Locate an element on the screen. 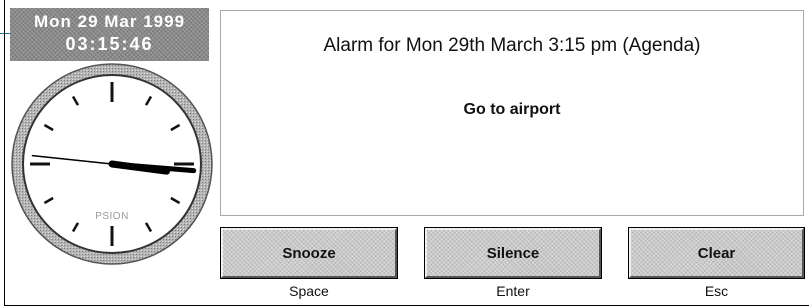 The image size is (810, 307). snooze-shortcut-label: Space is located at coordinates (309, 291).